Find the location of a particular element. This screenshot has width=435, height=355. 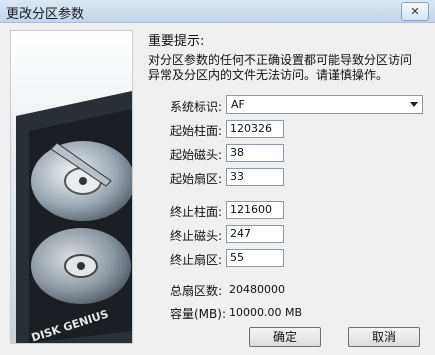

start-cylinder-label: 起始柱面: is located at coordinates (196, 131).